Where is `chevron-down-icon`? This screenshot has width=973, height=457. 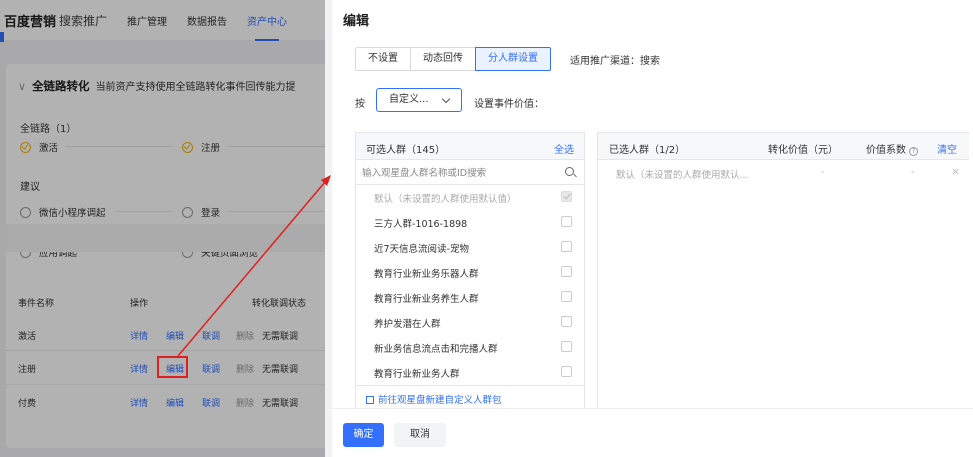 chevron-down-icon is located at coordinates (446, 99).